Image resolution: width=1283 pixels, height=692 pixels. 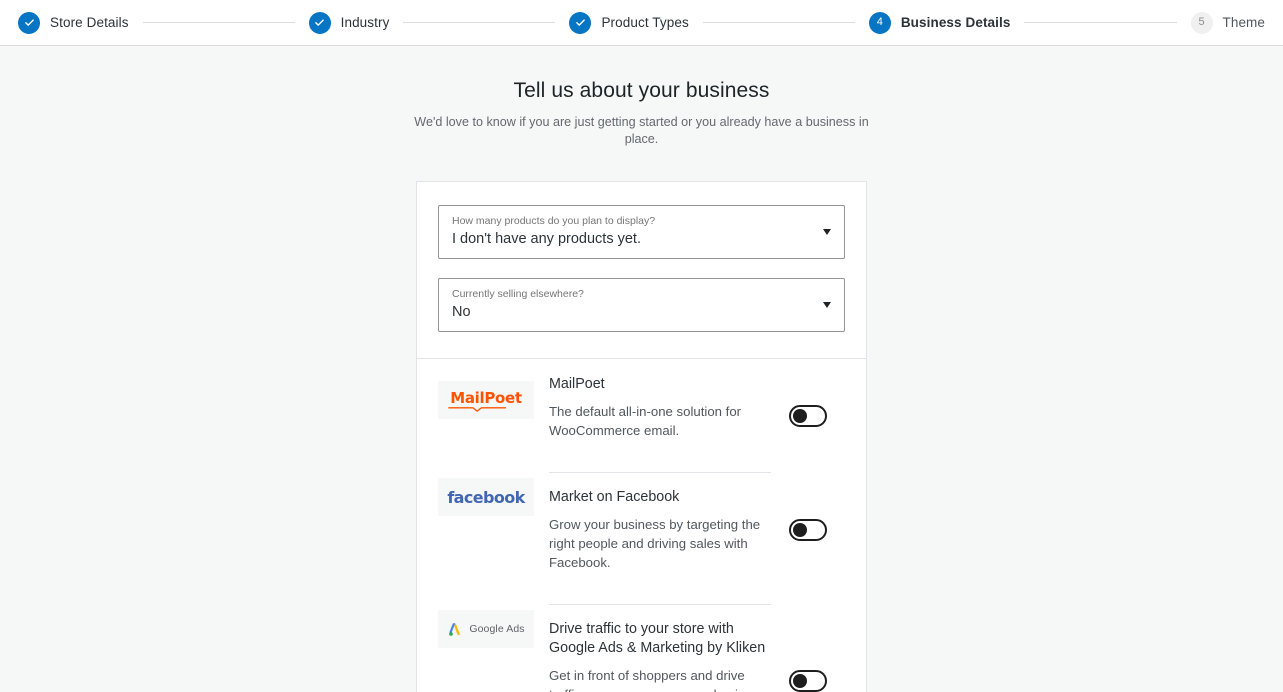 I want to click on step-label: Product Types, so click(x=645, y=22).